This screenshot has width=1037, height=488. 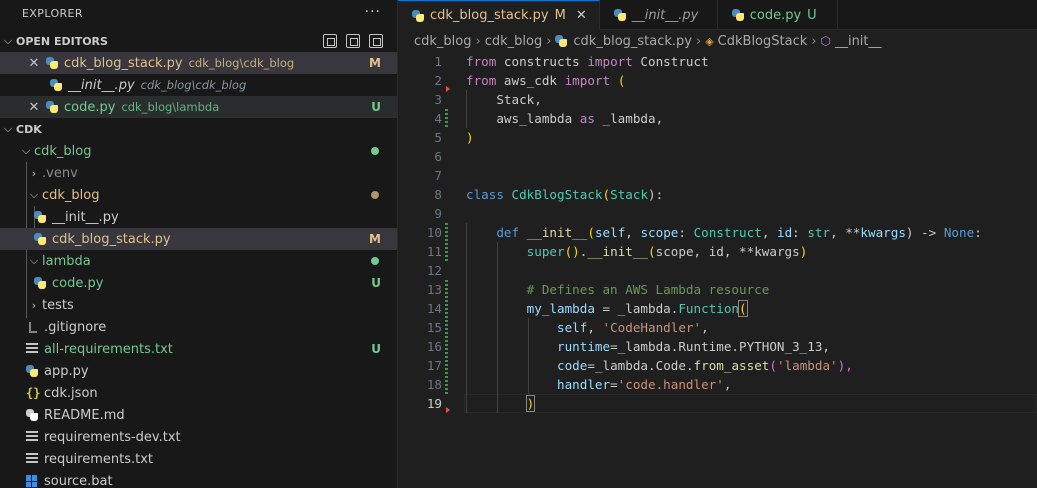 What do you see at coordinates (32, 437) in the screenshot?
I see `text-file-icon` at bounding box center [32, 437].